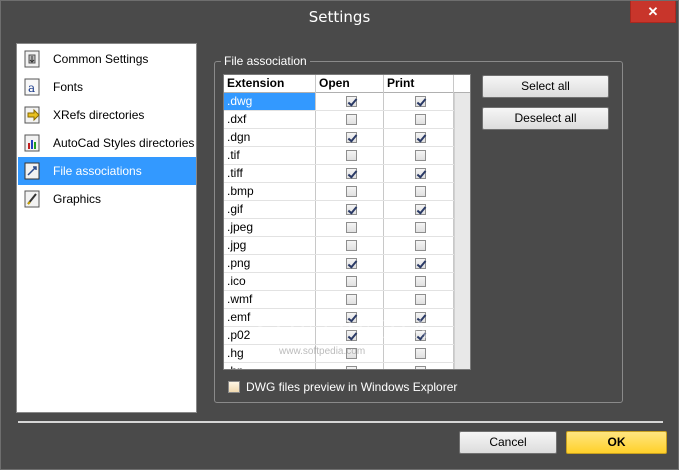 The height and width of the screenshot is (470, 679). Describe the element at coordinates (508, 442) in the screenshot. I see `cancel-button: Cancel` at that location.